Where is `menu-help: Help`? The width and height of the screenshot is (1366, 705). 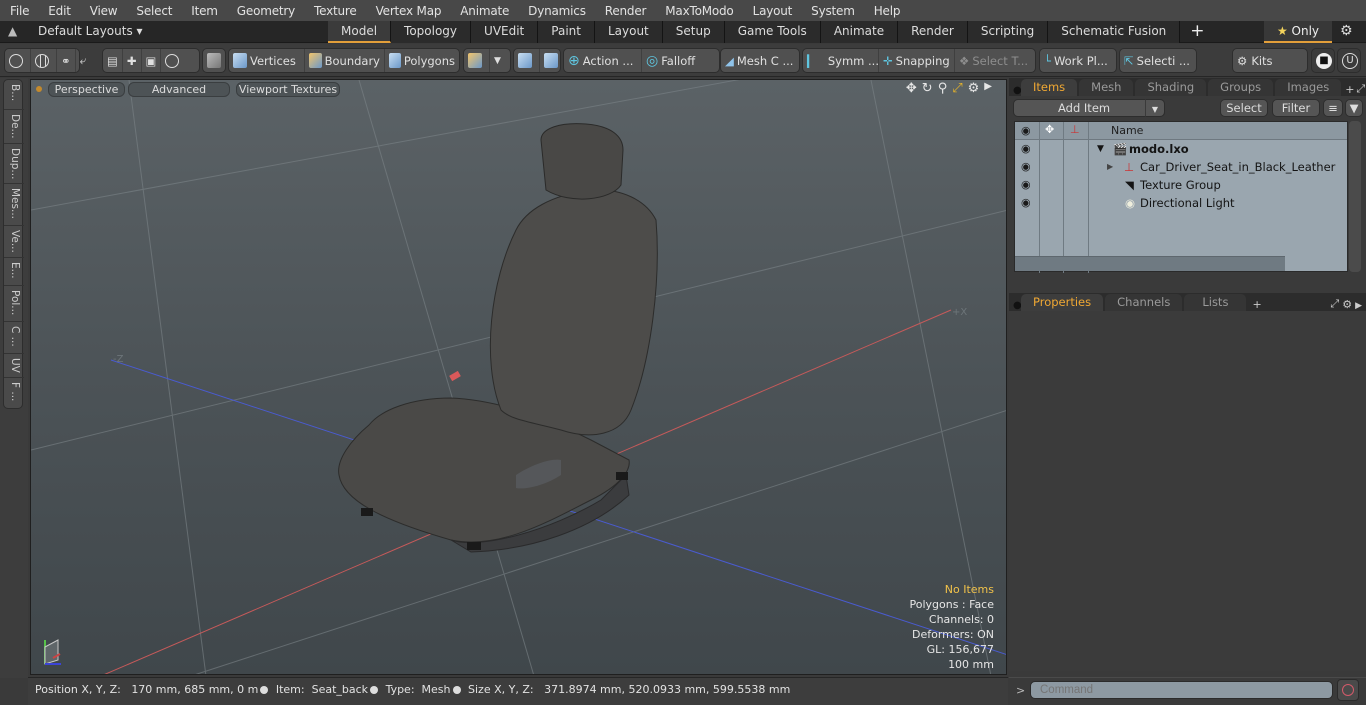
menu-help: Help is located at coordinates (887, 11).